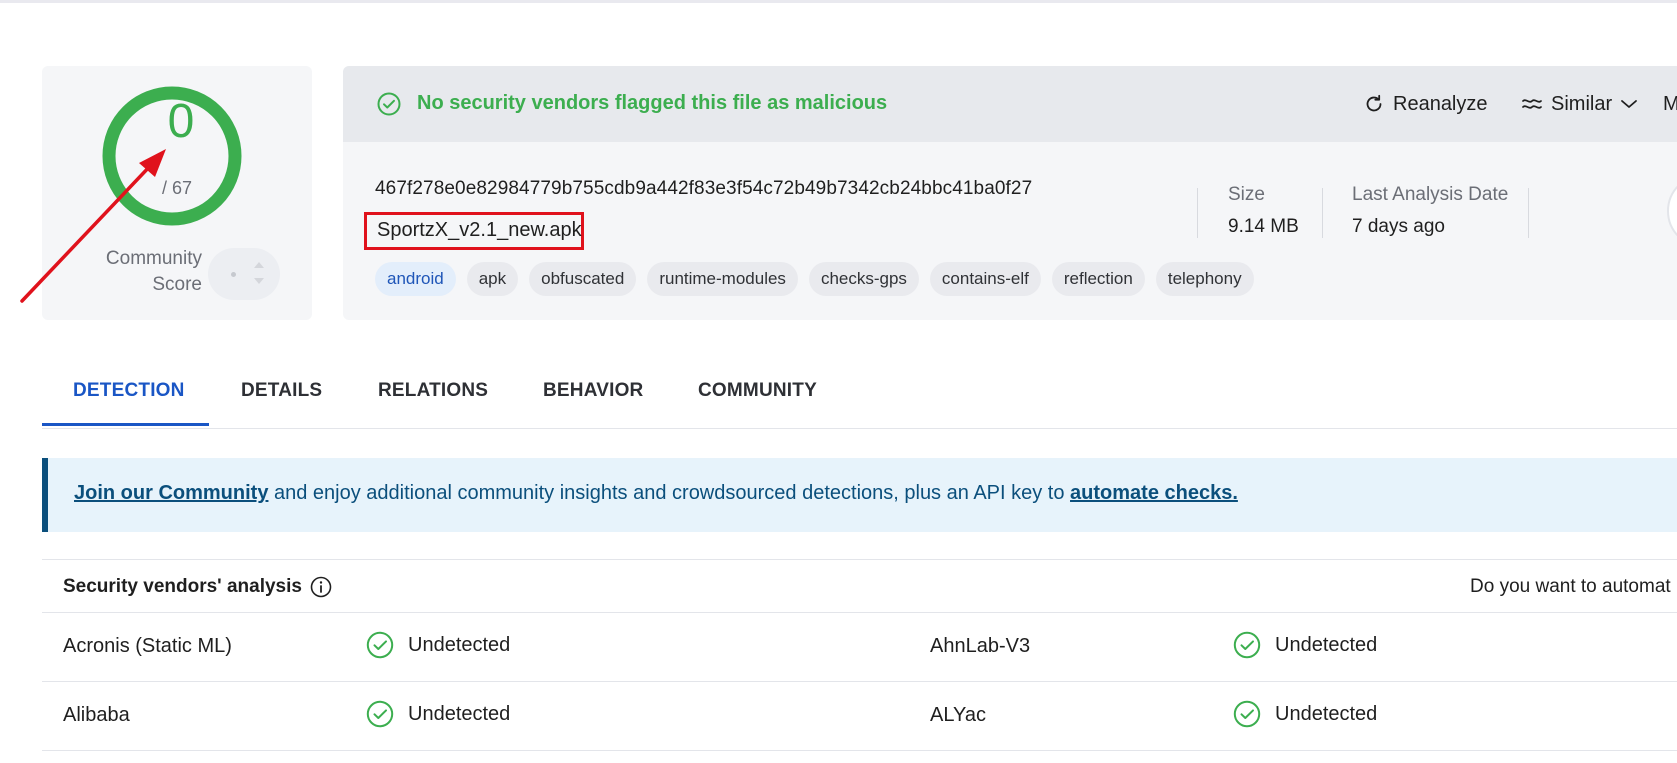  Describe the element at coordinates (980, 646) in the screenshot. I see `vendor-name: AhnLab-V3` at that location.